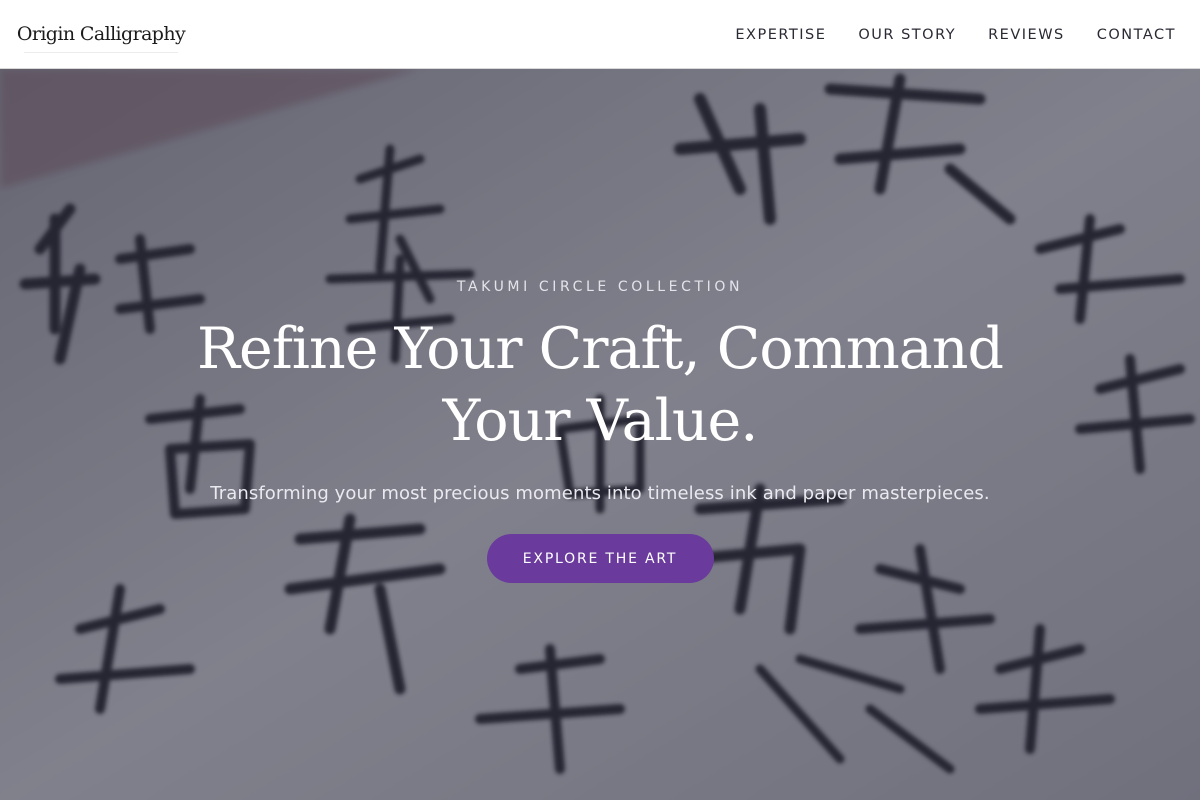  What do you see at coordinates (907, 35) in the screenshot?
I see `nav-link-our-story: OUR STORY` at bounding box center [907, 35].